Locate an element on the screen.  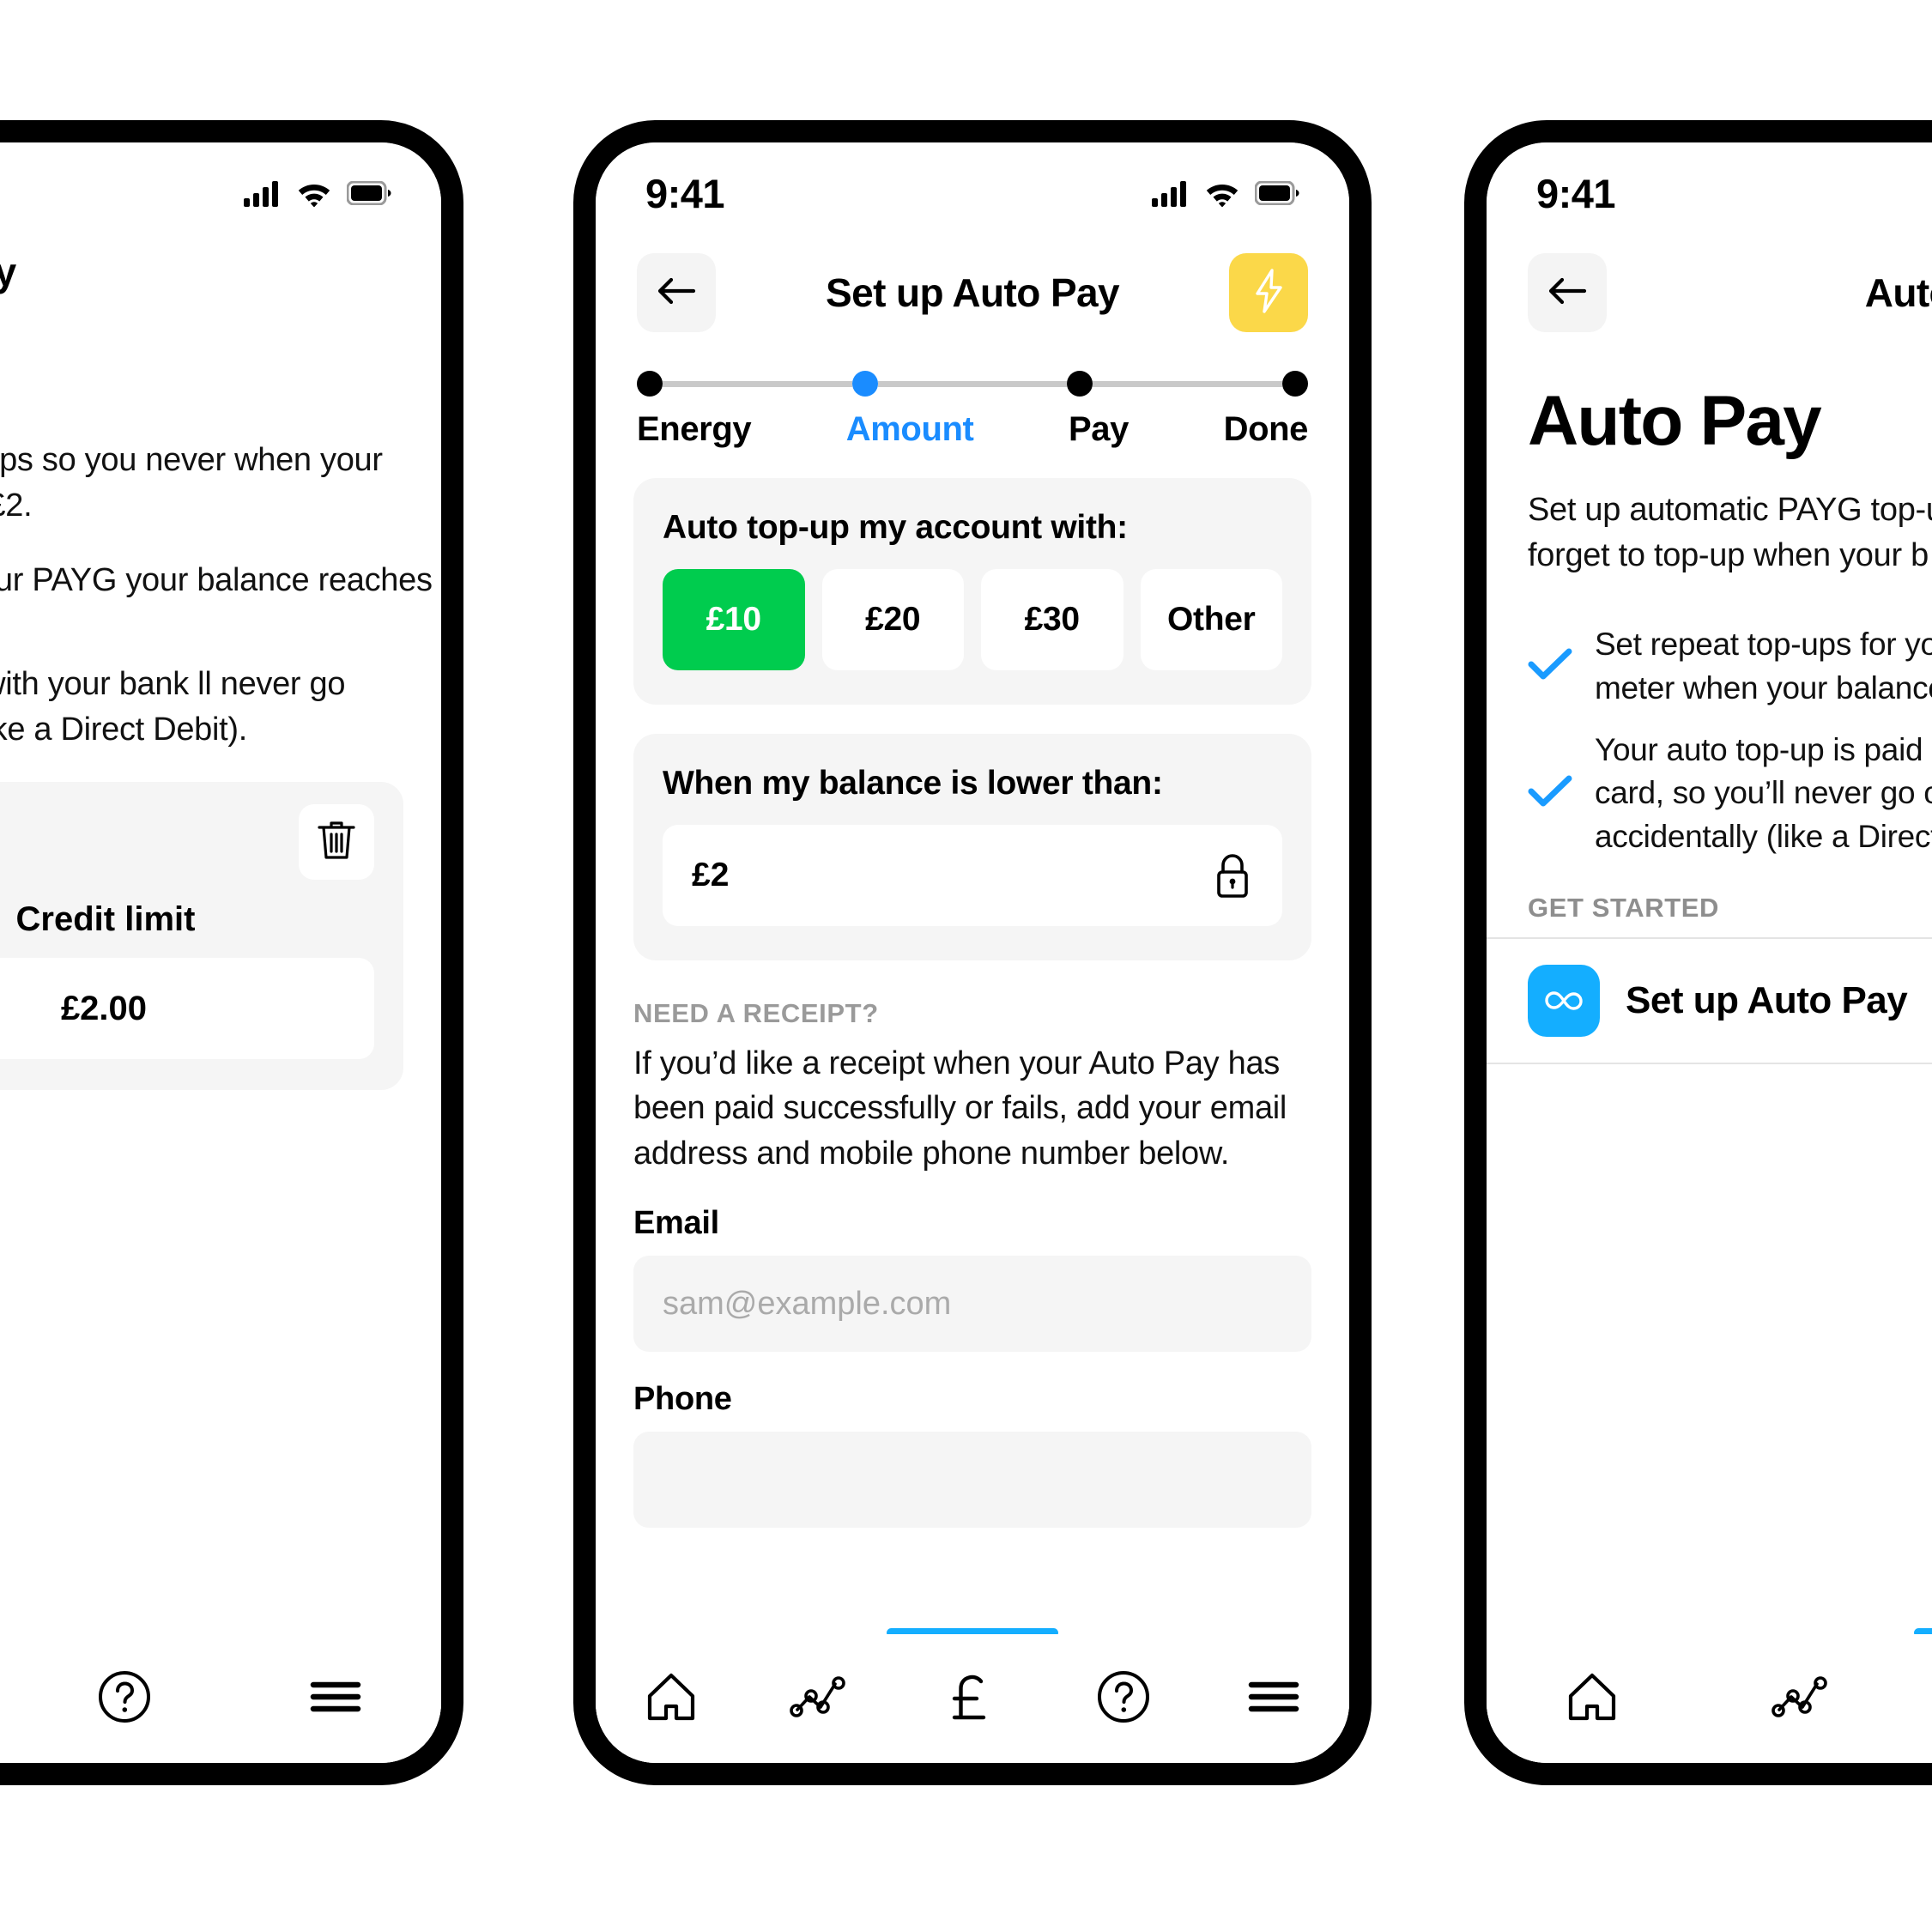
balance-threshold-card: When my balance is lower than: £2 is located at coordinates (972, 847).